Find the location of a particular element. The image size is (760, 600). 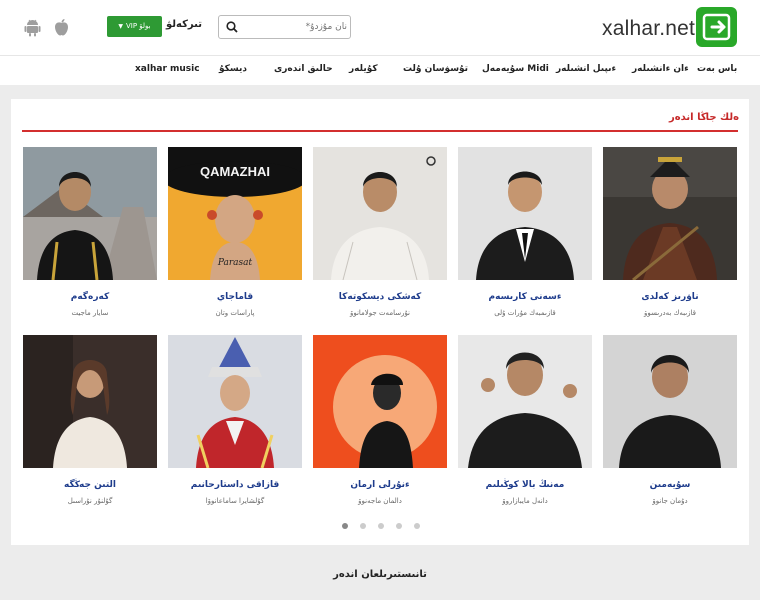

song-card: التىن جەڭگە گۇلنۇر نۇراسىل is located at coordinates (90, 425).